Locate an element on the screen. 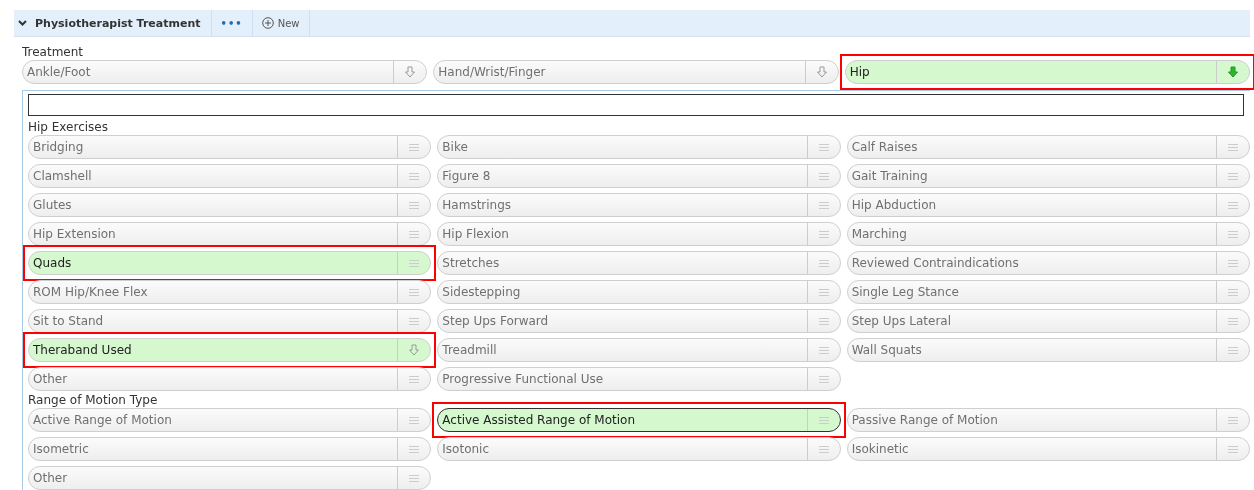 The width and height of the screenshot is (1254, 490). option-item: Stretches is located at coordinates (639, 263).